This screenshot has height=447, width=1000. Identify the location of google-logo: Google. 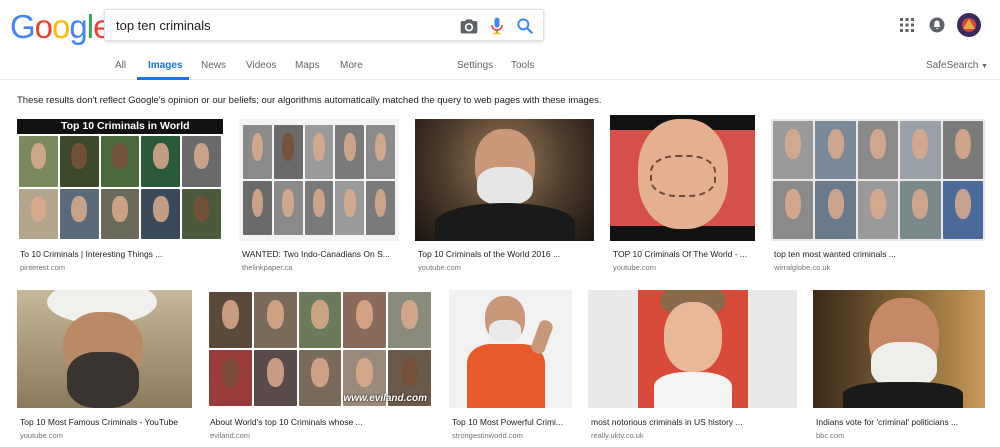
(60, 26).